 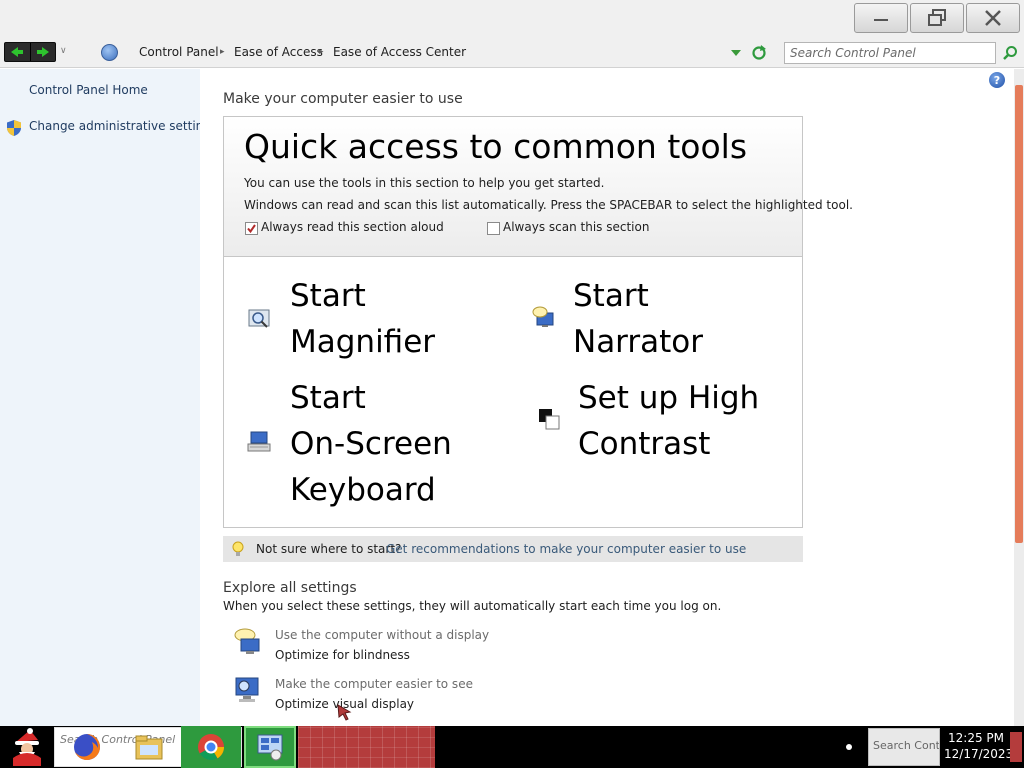 I want to click on chrome-icon, so click(x=211, y=747).